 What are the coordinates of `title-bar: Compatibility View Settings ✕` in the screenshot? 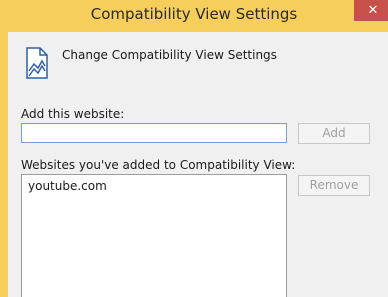 It's located at (194, 16).